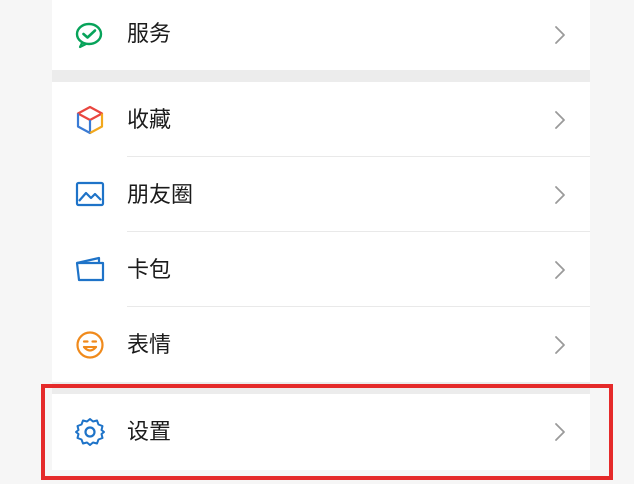 The width and height of the screenshot is (634, 484). What do you see at coordinates (90, 270) in the screenshot?
I see `wallet-icon` at bounding box center [90, 270].